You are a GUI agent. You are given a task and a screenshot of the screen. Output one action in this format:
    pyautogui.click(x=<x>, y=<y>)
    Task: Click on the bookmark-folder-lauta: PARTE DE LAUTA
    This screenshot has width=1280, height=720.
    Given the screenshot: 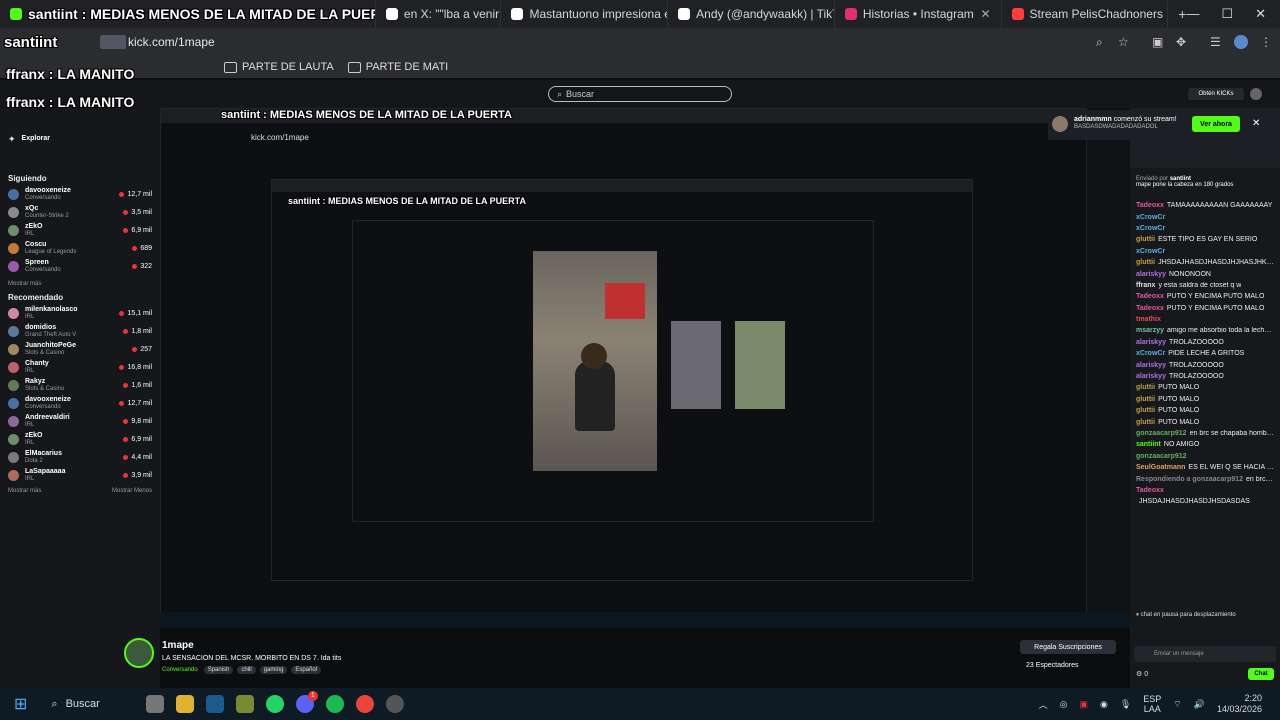 What is the action you would take?
    pyautogui.click(x=279, y=67)
    